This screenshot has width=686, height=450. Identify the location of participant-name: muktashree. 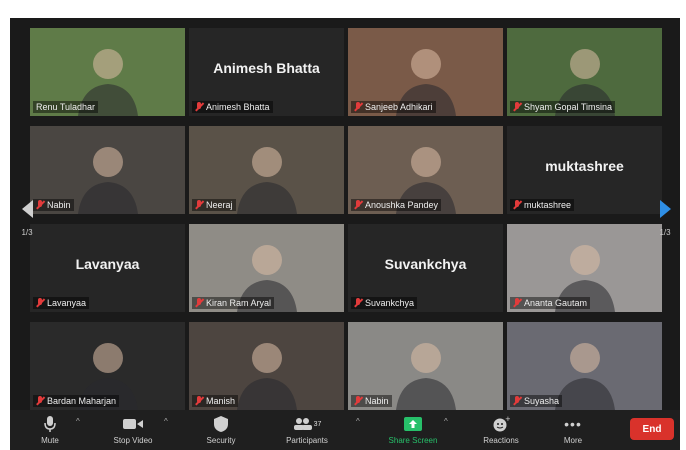
(548, 205).